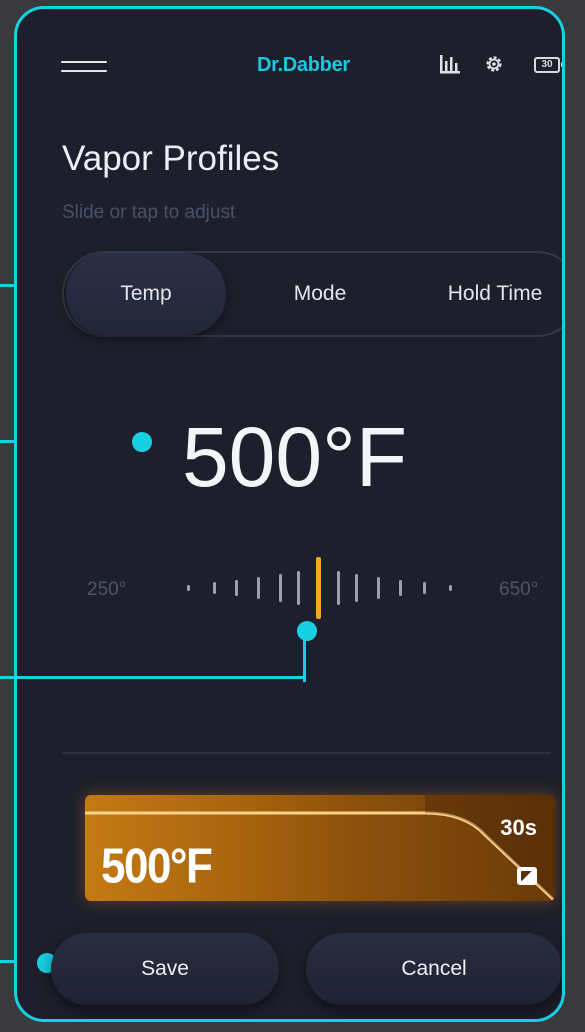 The height and width of the screenshot is (1032, 585). What do you see at coordinates (547, 65) in the screenshot?
I see `battery-icon: 30` at bounding box center [547, 65].